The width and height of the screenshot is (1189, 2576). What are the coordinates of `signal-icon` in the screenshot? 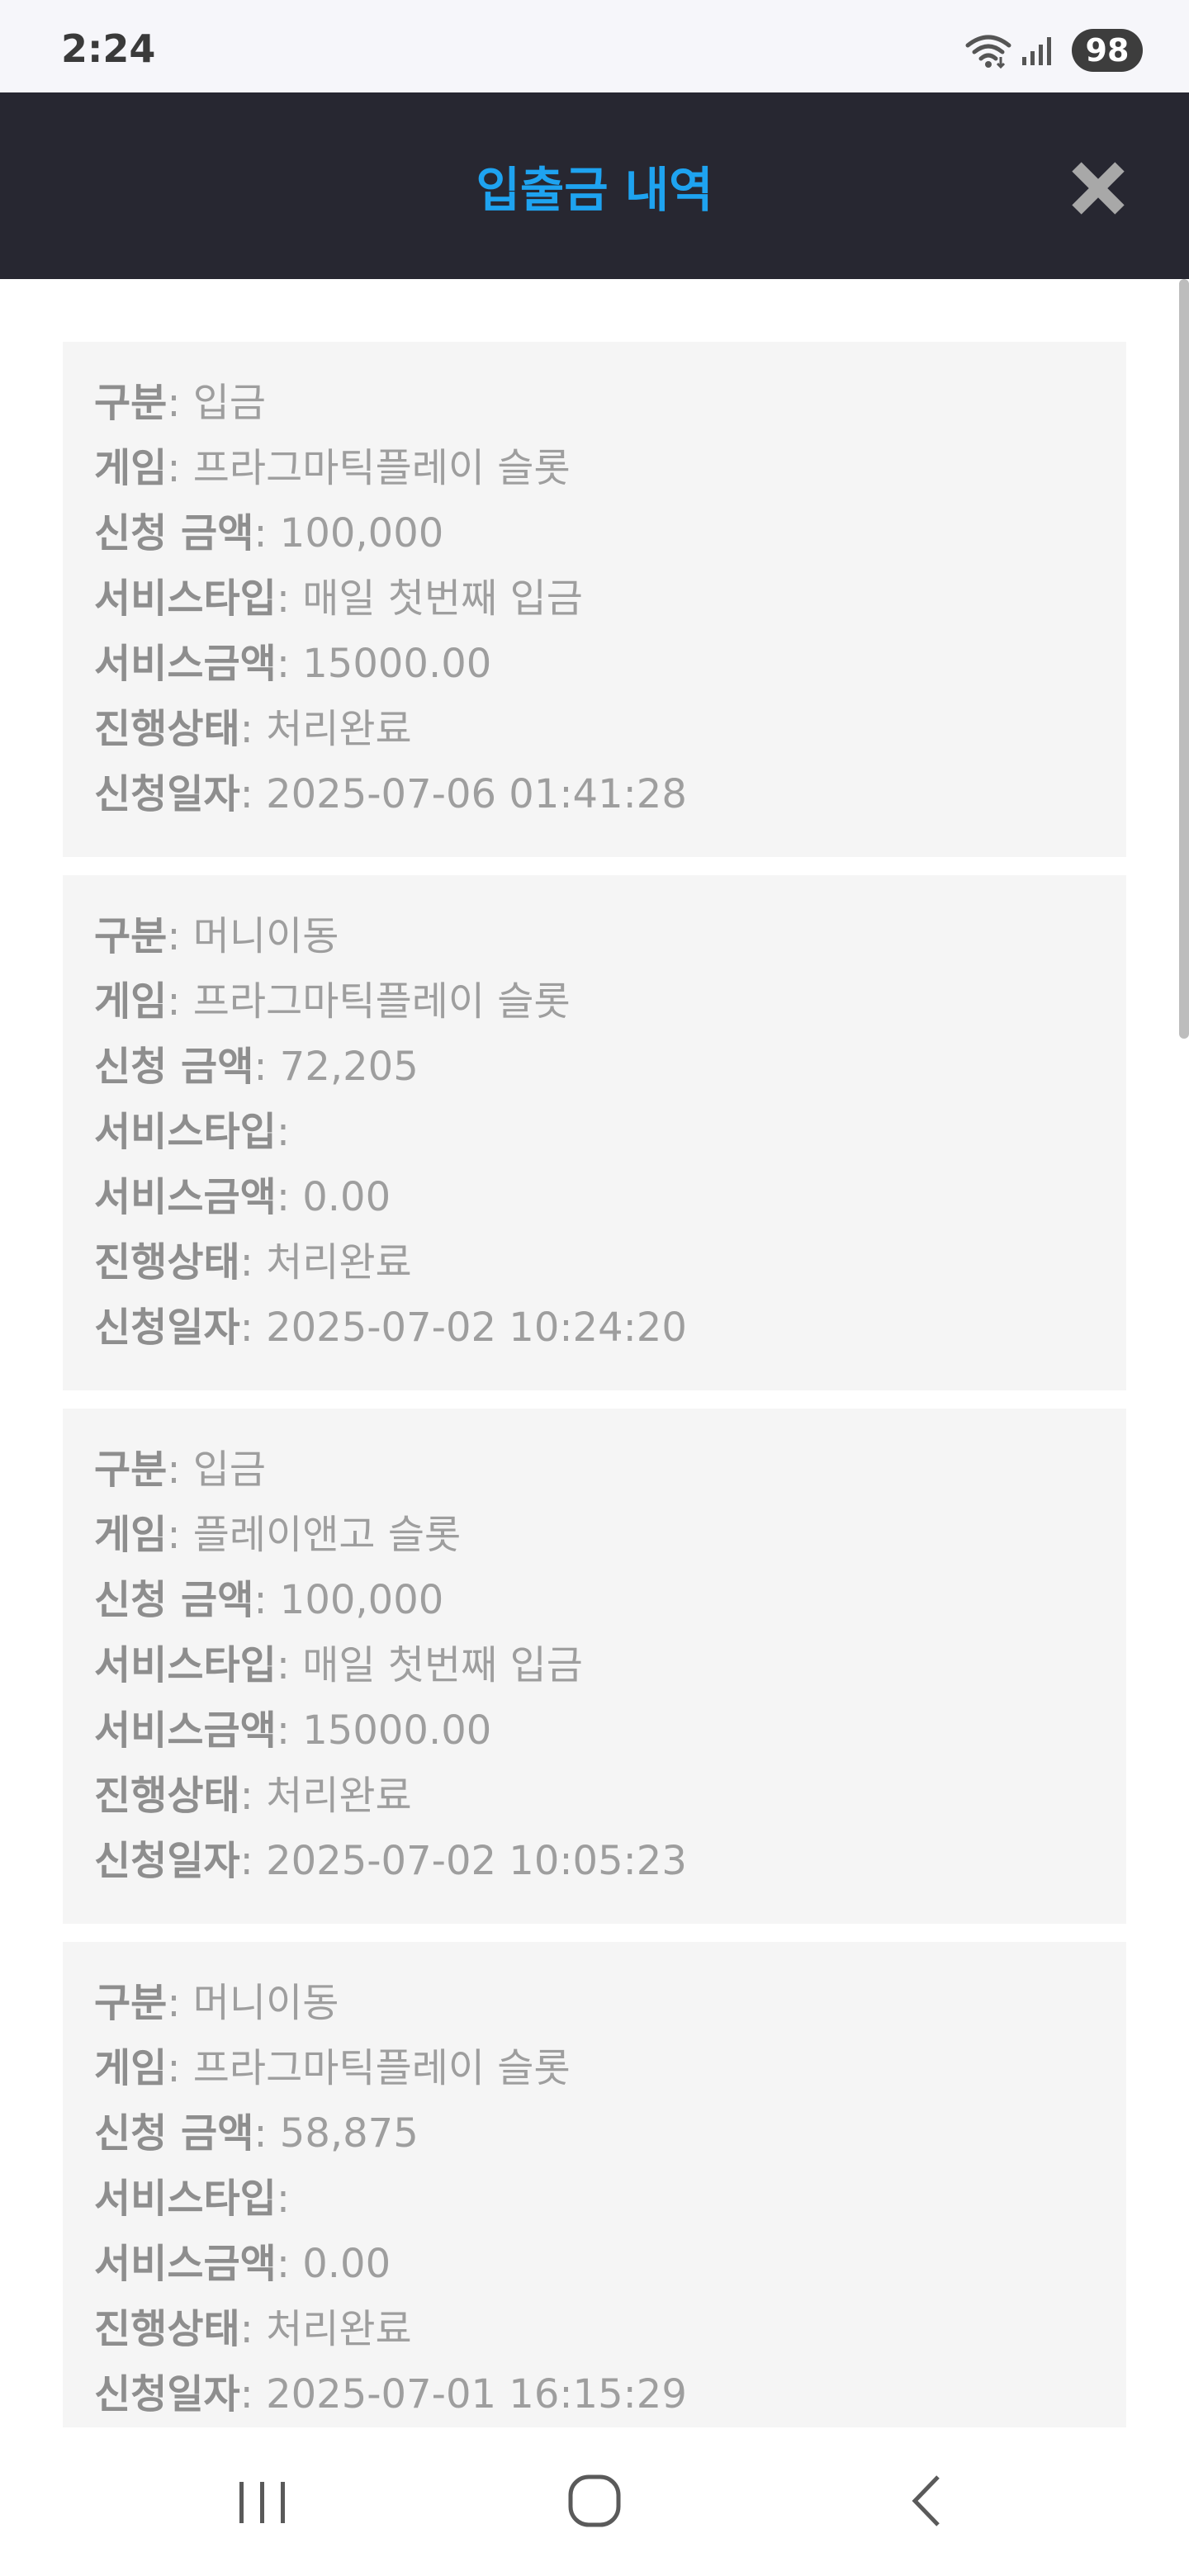 It's located at (1039, 50).